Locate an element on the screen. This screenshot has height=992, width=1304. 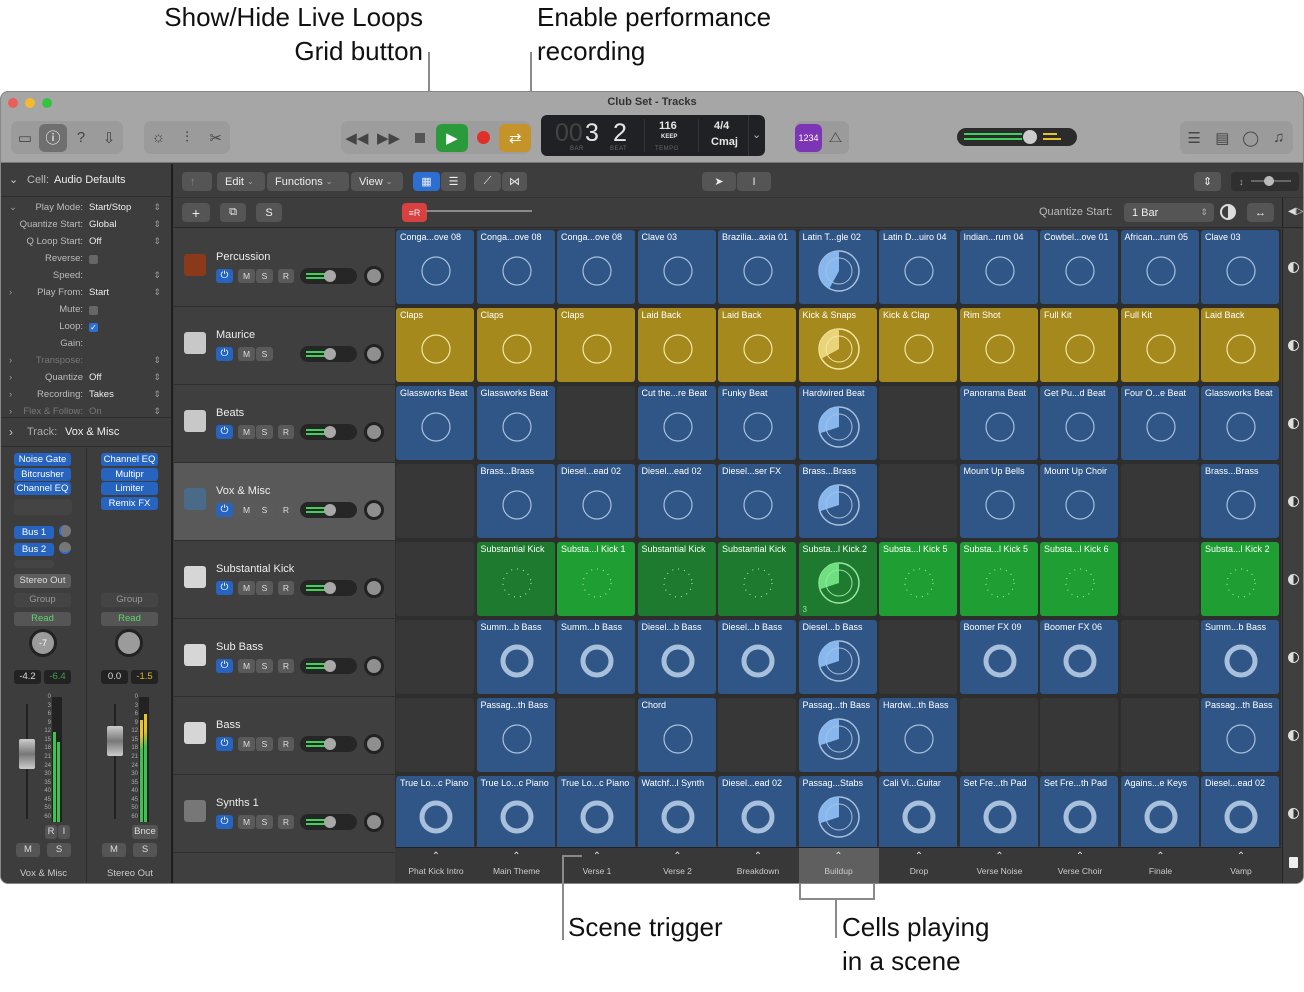
master-volume-slider is located at coordinates (1017, 137).